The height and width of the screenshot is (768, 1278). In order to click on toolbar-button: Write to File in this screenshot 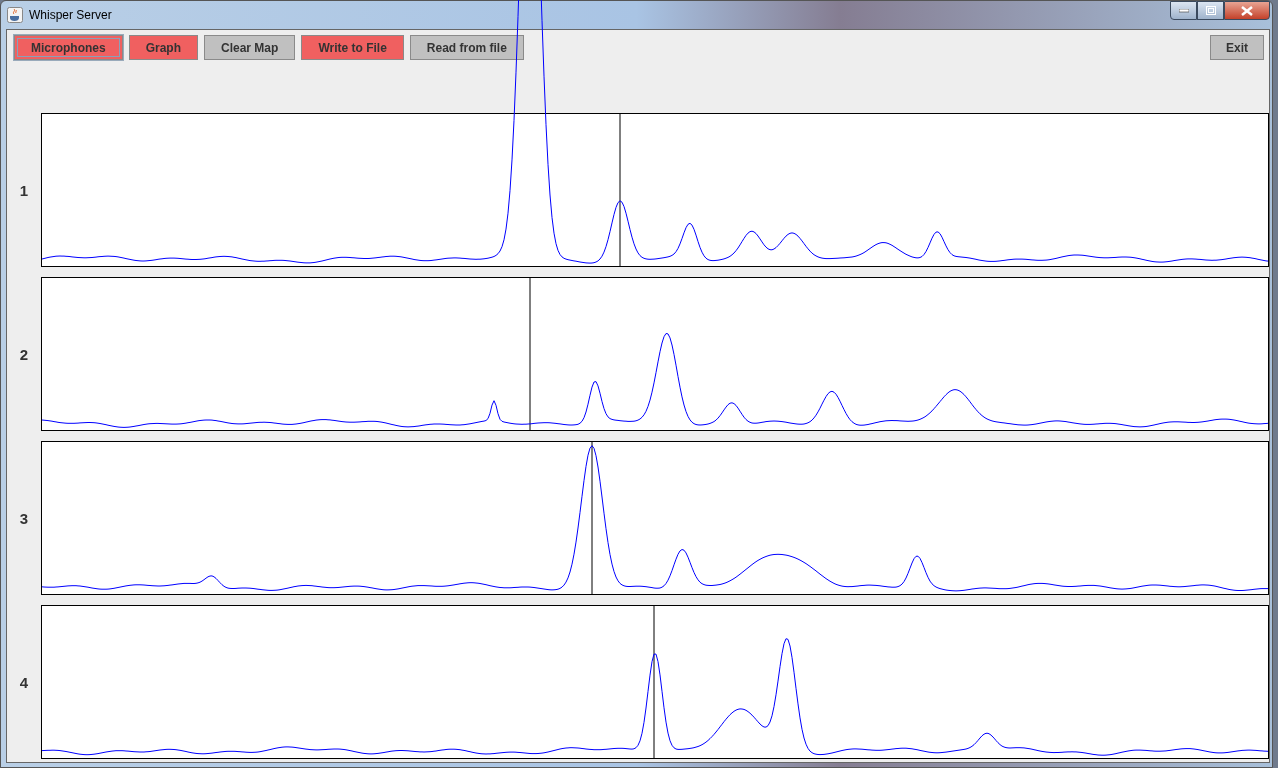, I will do `click(352, 47)`.